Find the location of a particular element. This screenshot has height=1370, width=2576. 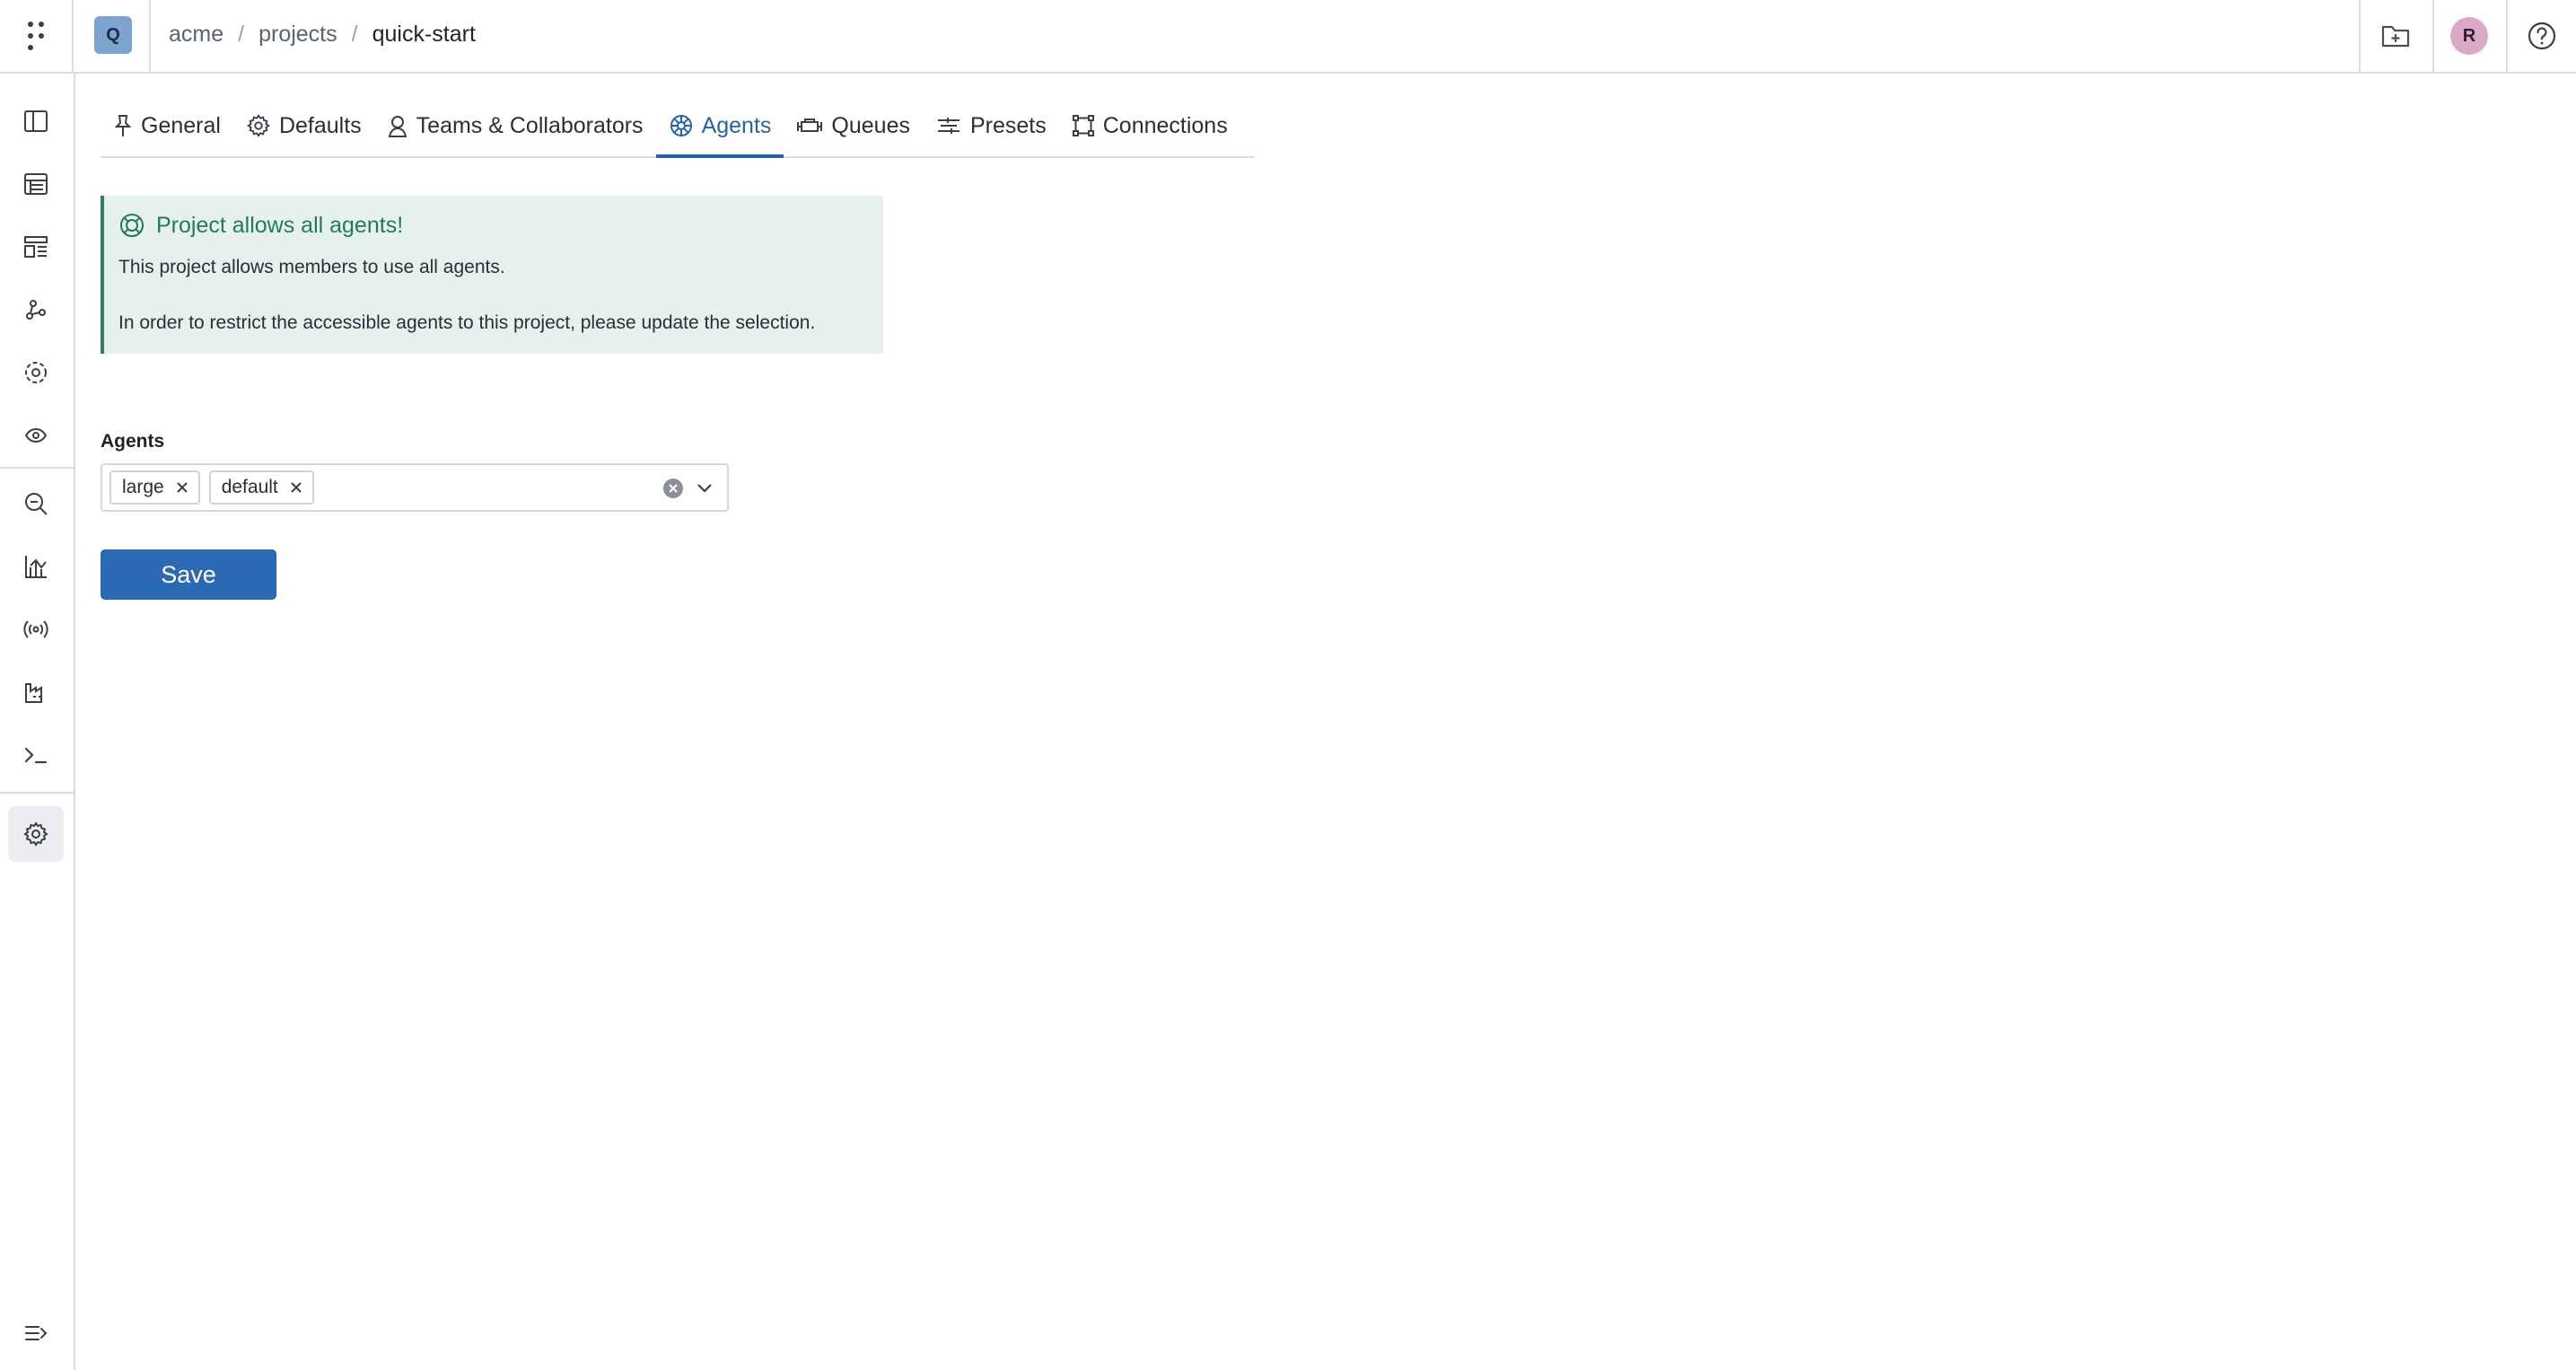

selected-agent-chip: large is located at coordinates (155, 487).